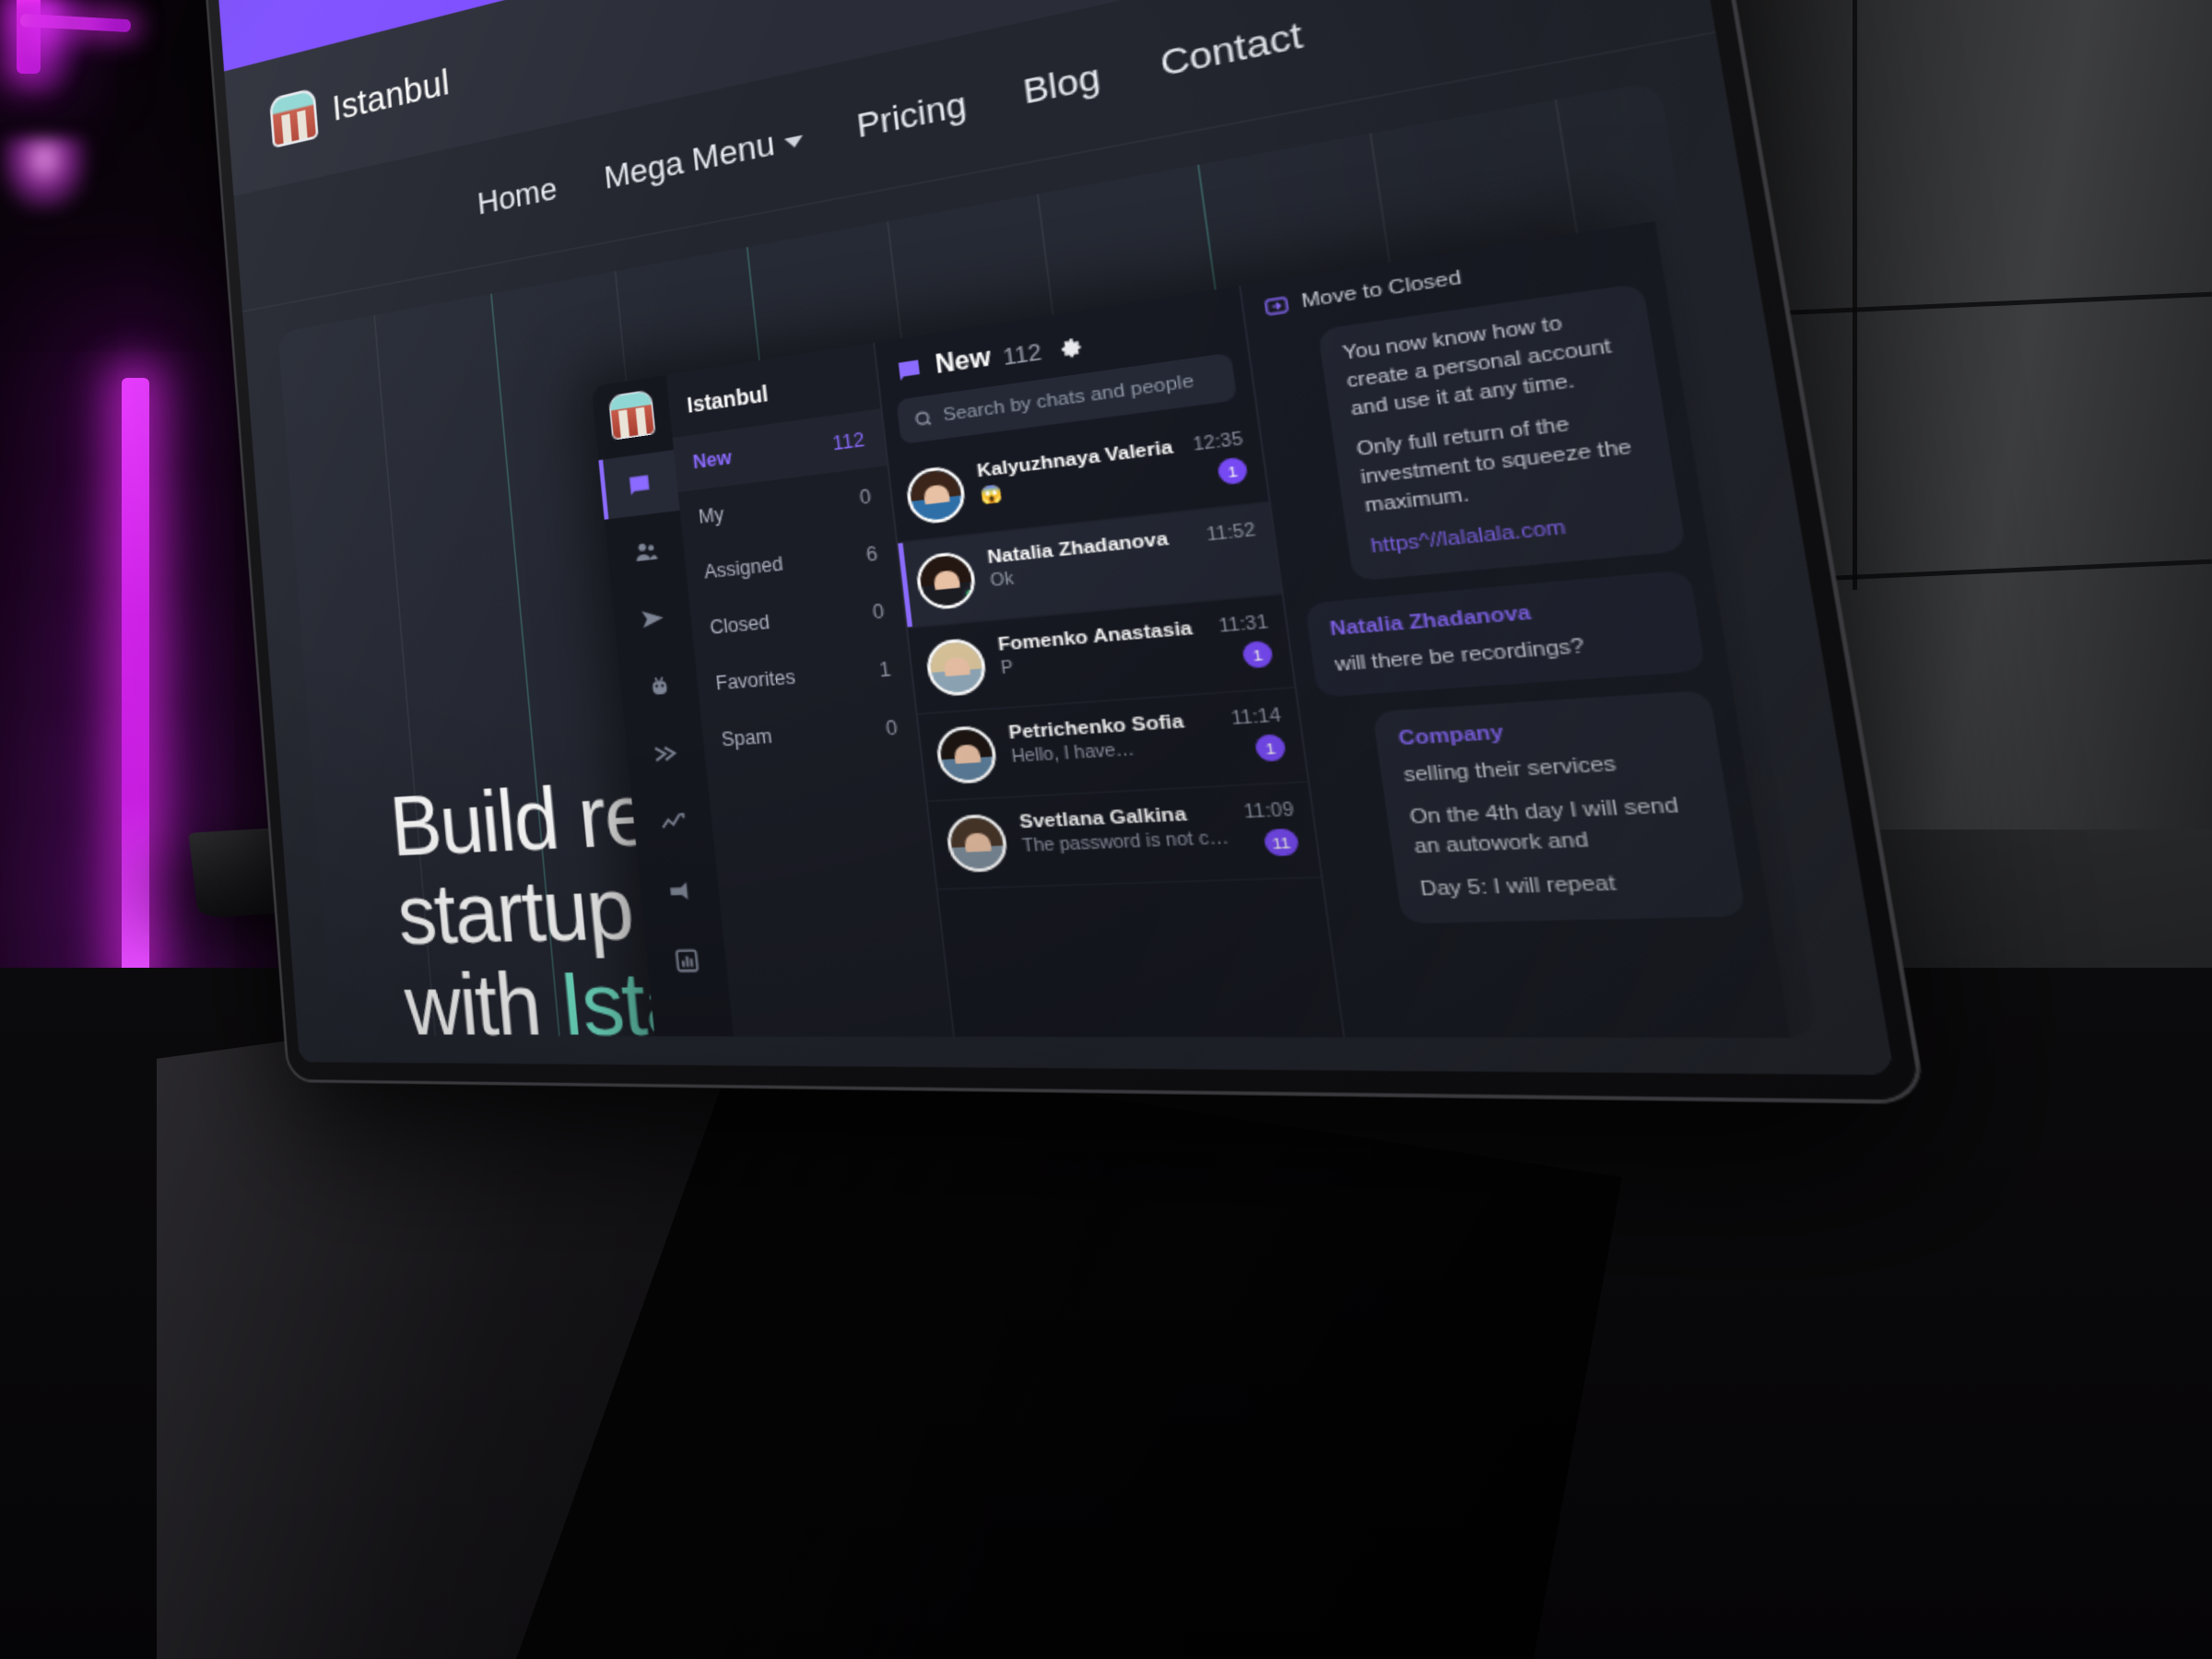 This screenshot has width=2212, height=1659. Describe the element at coordinates (1281, 842) in the screenshot. I see `unread-badge: 11` at that location.